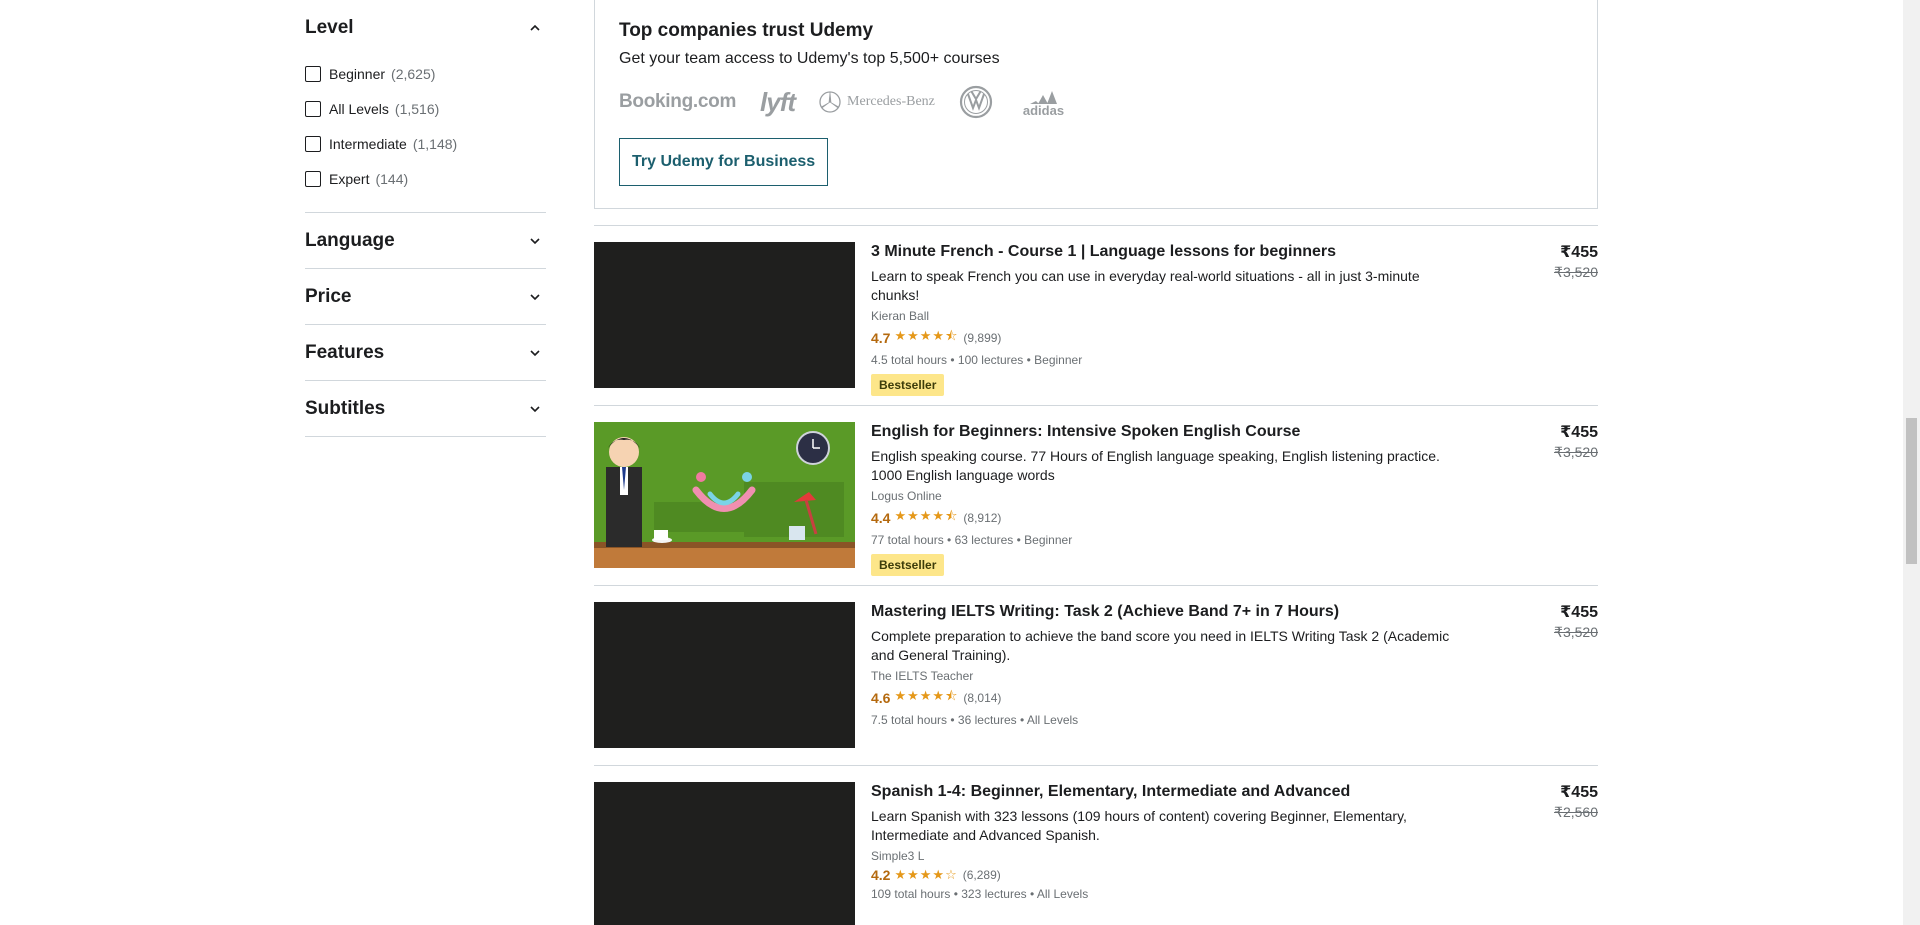  I want to click on volkswagen-logo, so click(979, 102).